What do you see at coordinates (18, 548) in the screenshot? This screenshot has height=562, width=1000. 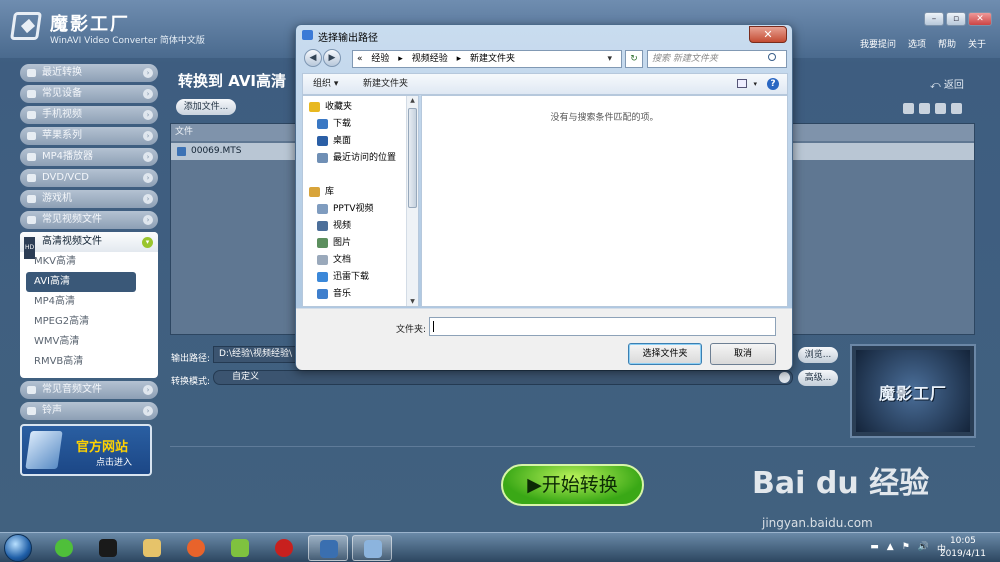 I see `start-button` at bounding box center [18, 548].